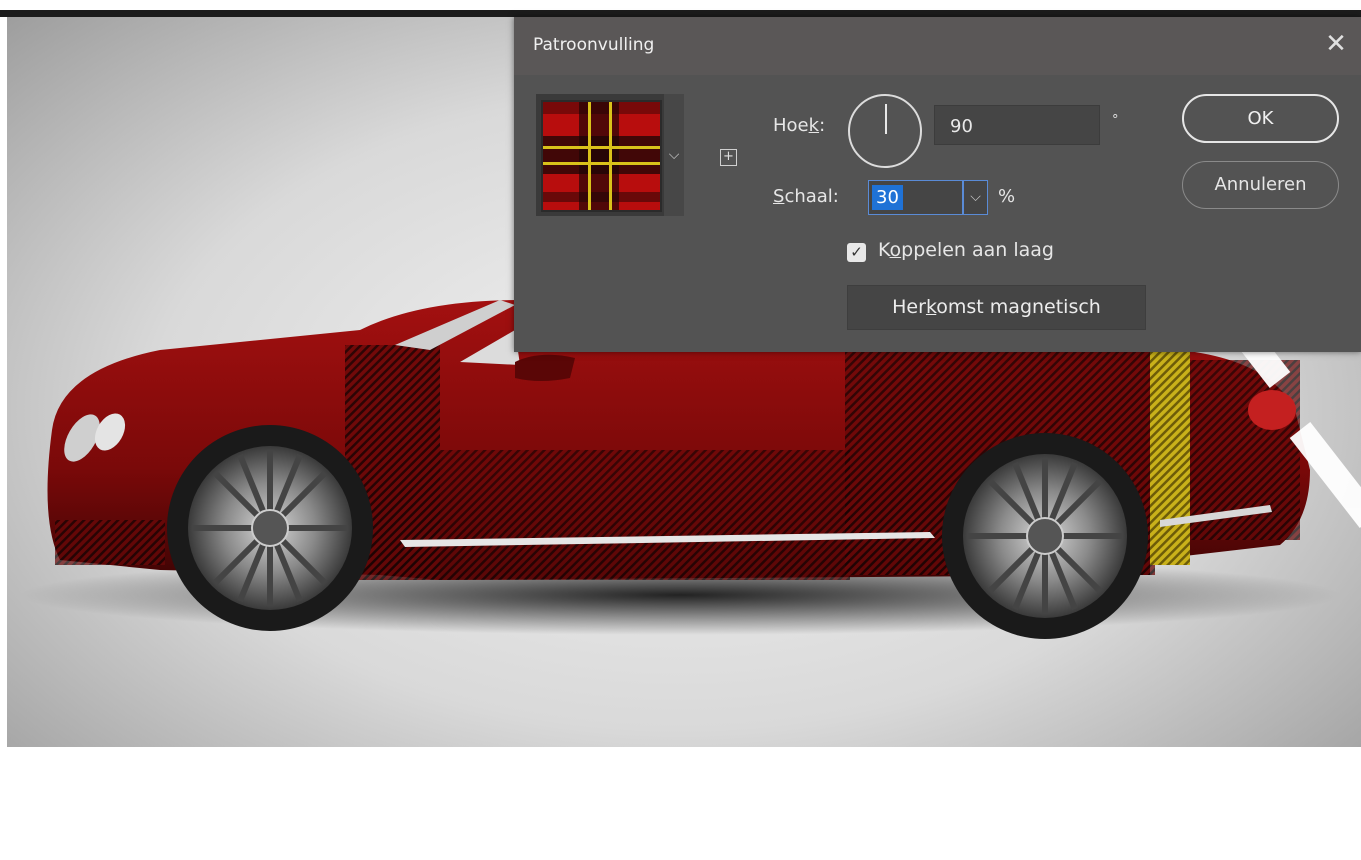 This screenshot has height=860, width=1361. Describe the element at coordinates (674, 155) in the screenshot. I see `chevron-down-icon: ⌵` at that location.